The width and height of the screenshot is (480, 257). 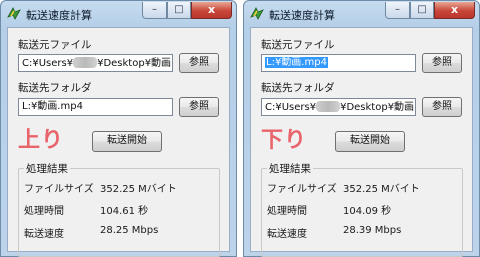 What do you see at coordinates (291, 107) in the screenshot?
I see `dest-path-head: C:¥Users¥` at bounding box center [291, 107].